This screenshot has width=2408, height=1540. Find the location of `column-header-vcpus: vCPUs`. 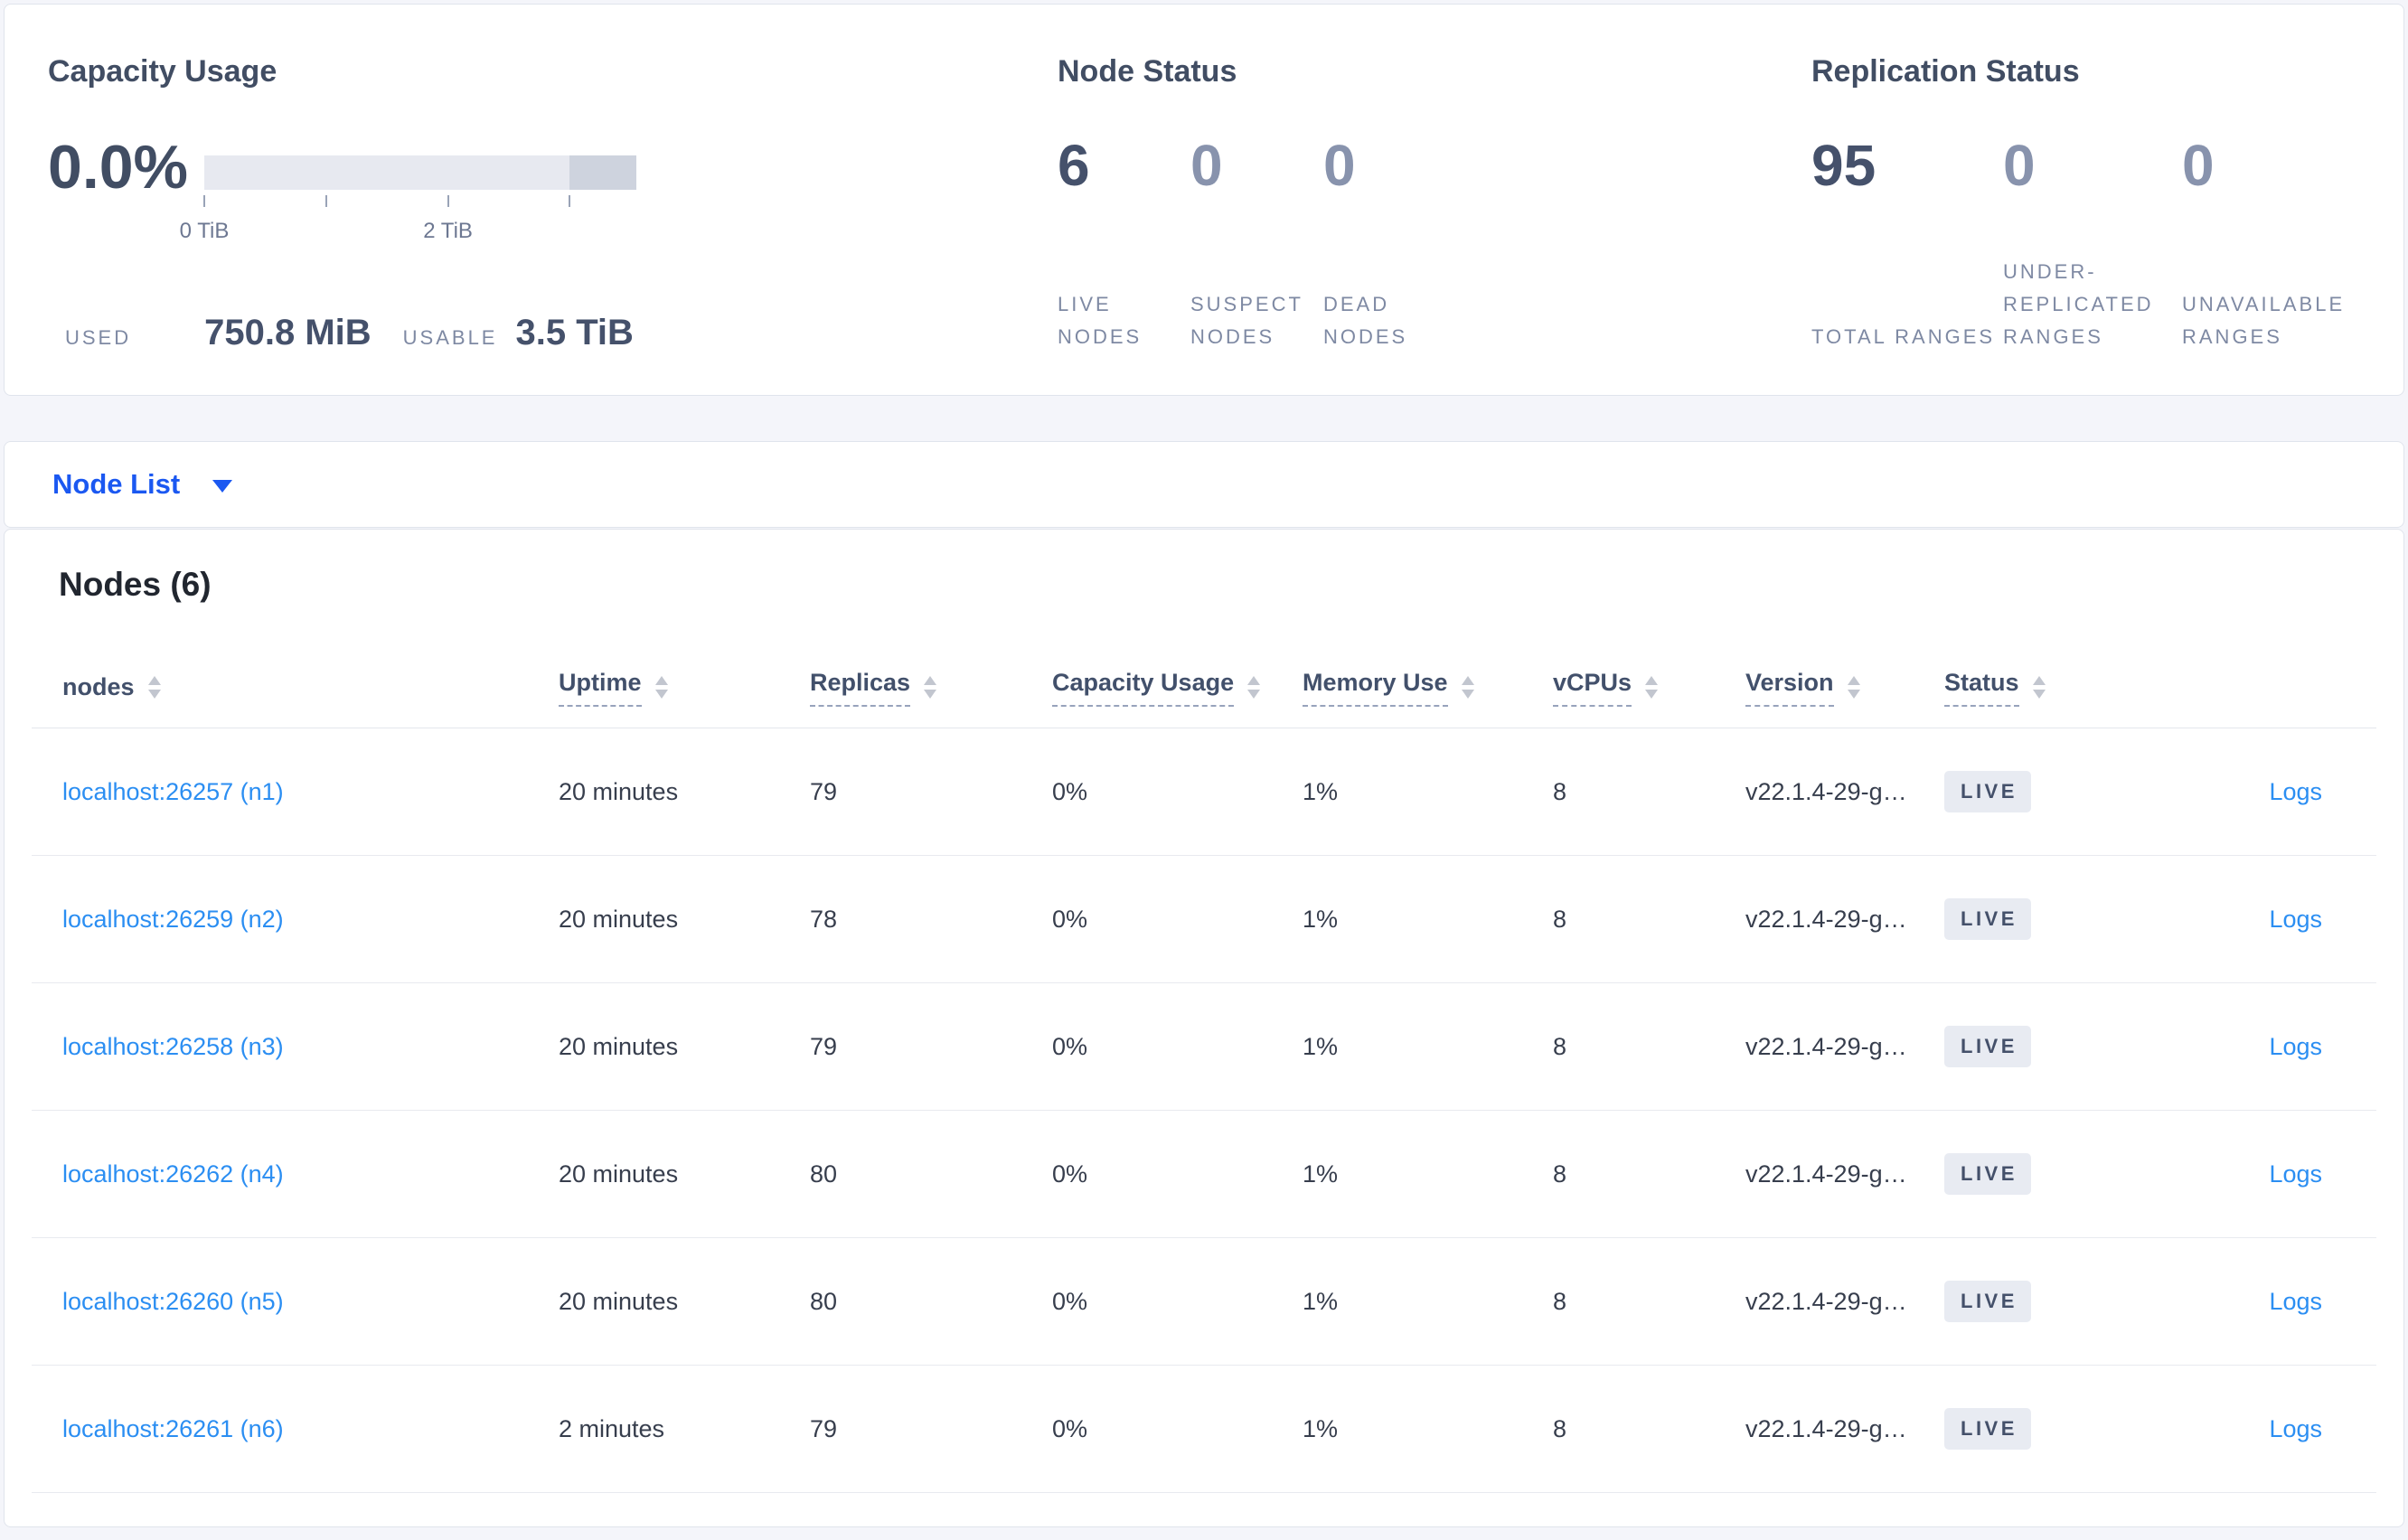

column-header-vcpus: vCPUs is located at coordinates (1649, 688).